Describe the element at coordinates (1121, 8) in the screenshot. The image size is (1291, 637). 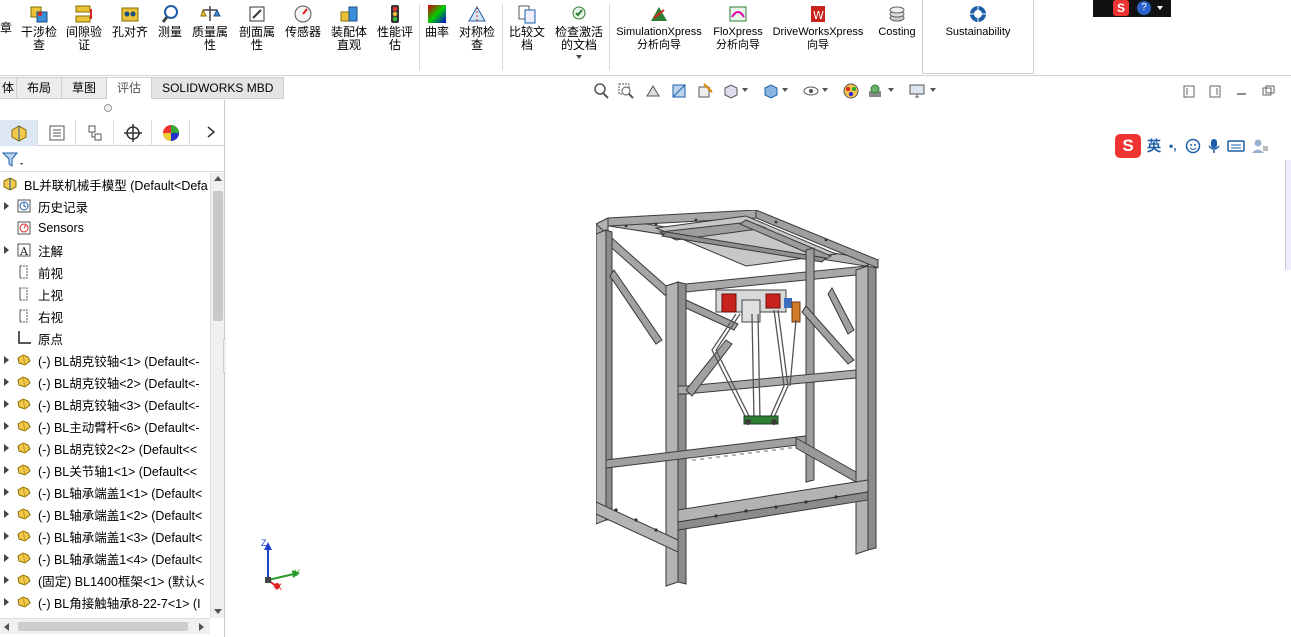
I see `ime-logo-icon: S` at that location.